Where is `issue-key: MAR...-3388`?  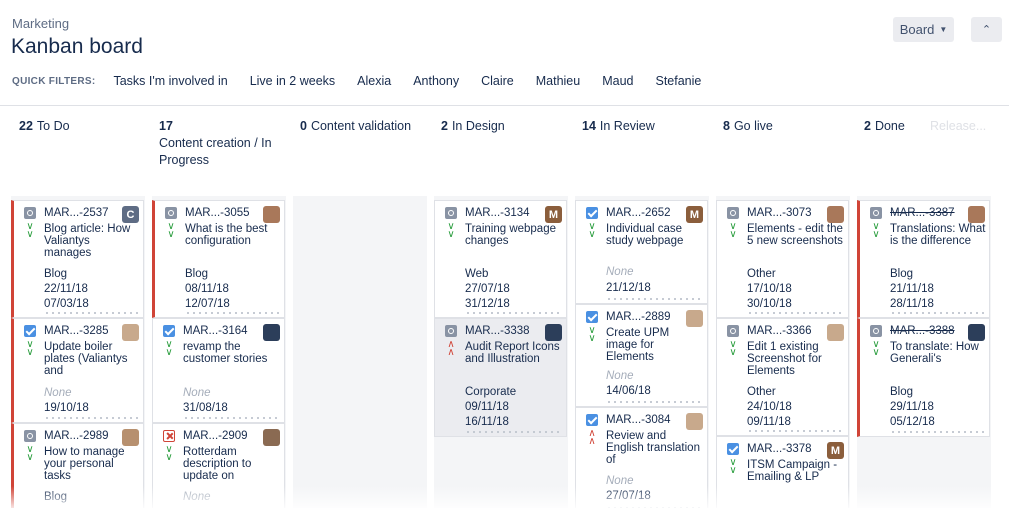 issue-key: MAR...-3388 is located at coordinates (922, 331).